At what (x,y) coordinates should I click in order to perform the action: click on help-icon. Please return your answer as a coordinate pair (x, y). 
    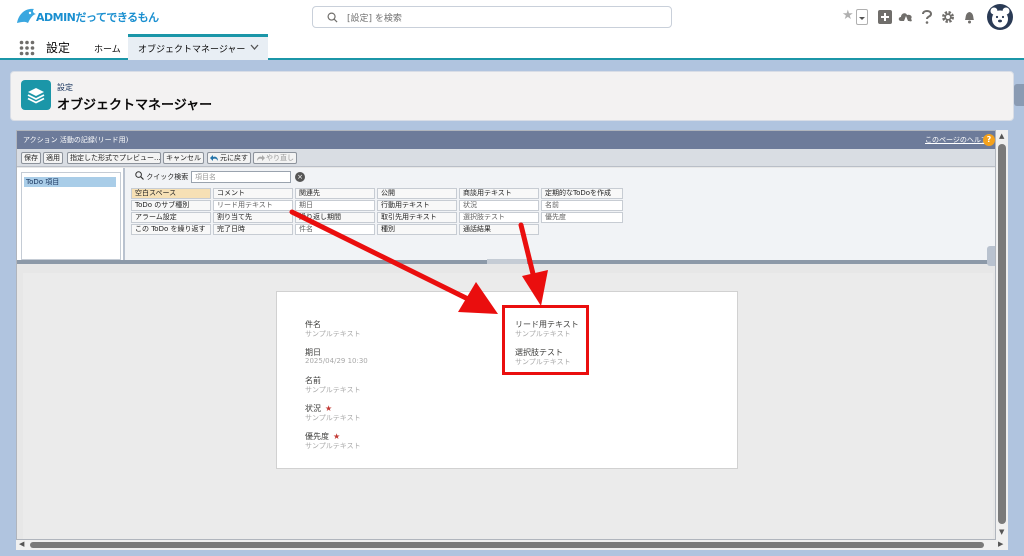
    Looking at the image, I should click on (927, 17).